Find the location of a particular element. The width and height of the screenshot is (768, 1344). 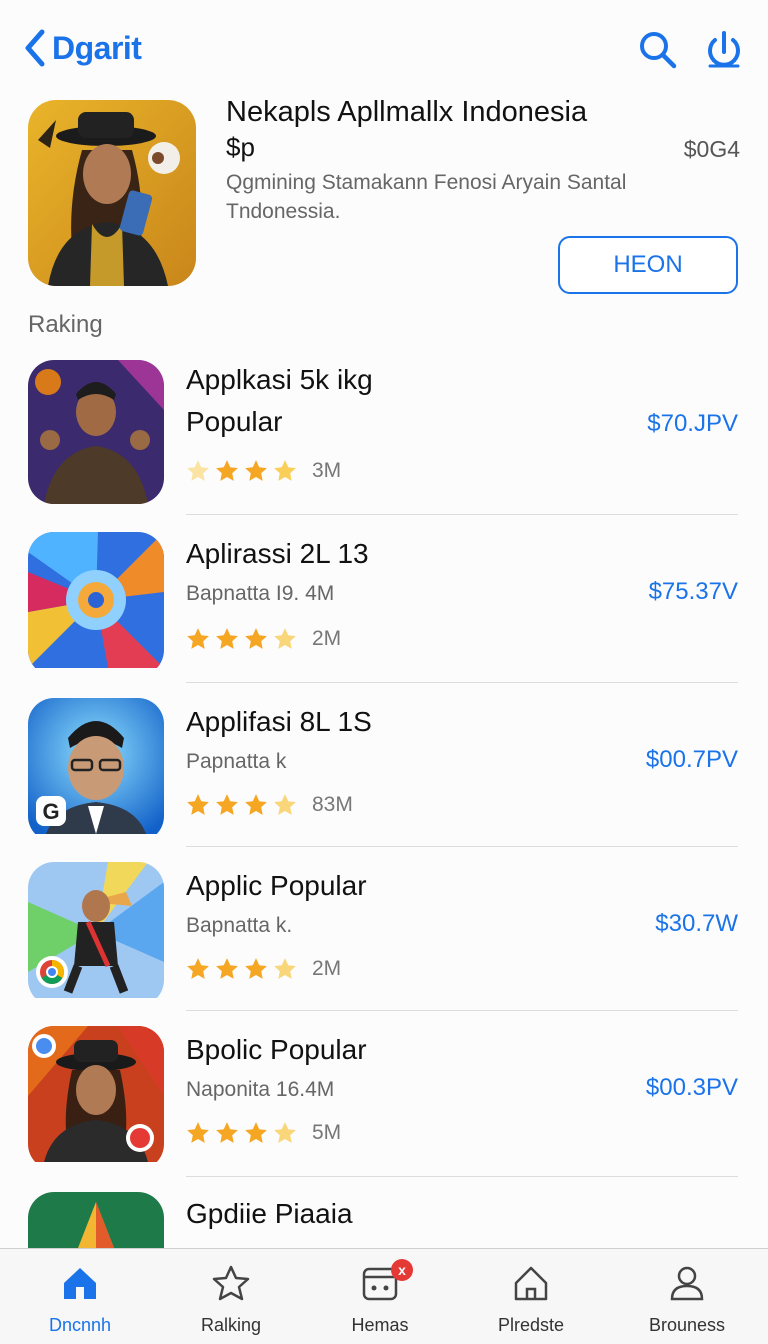

rating: 83M is located at coordinates (268, 805).